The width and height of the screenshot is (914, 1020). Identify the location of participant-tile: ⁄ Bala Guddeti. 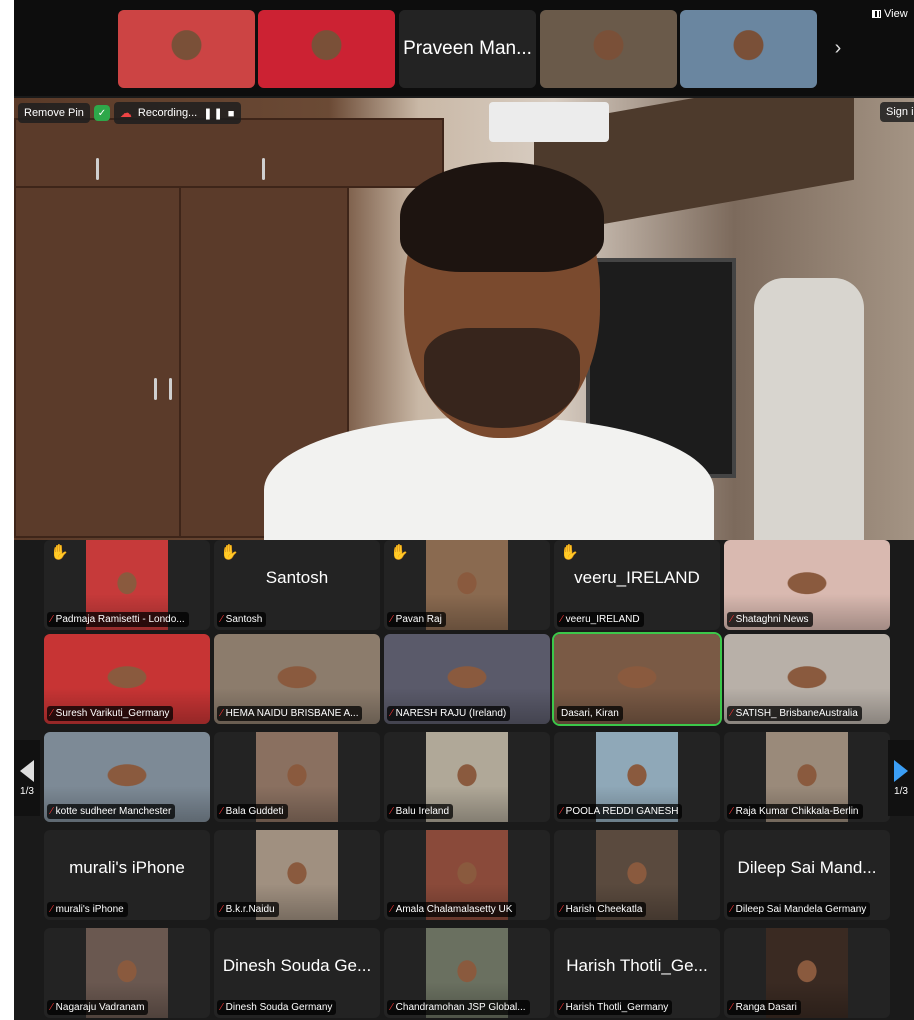
(297, 777).